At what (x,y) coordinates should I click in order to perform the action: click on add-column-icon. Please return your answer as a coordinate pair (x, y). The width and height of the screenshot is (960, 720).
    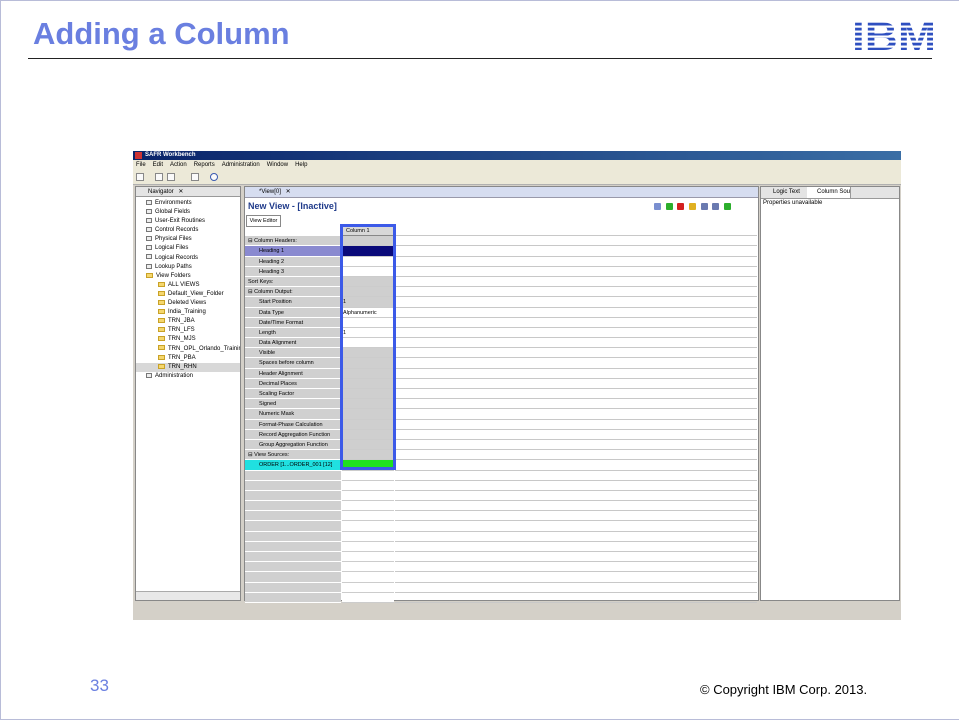
    Looking at the image, I should click on (669, 206).